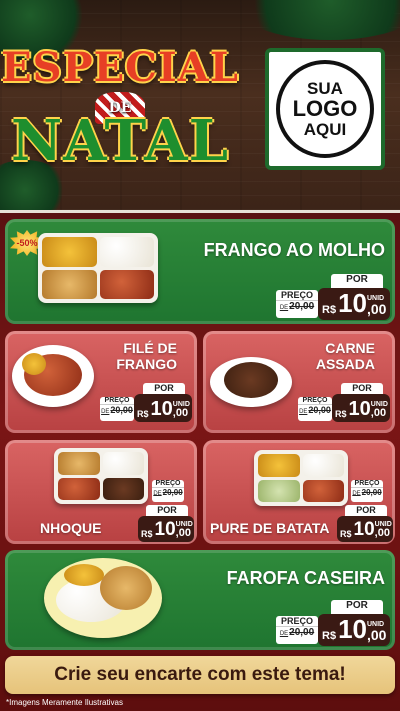 This screenshot has width=400, height=711. Describe the element at coordinates (200, 211) in the screenshot. I see `divider` at that location.